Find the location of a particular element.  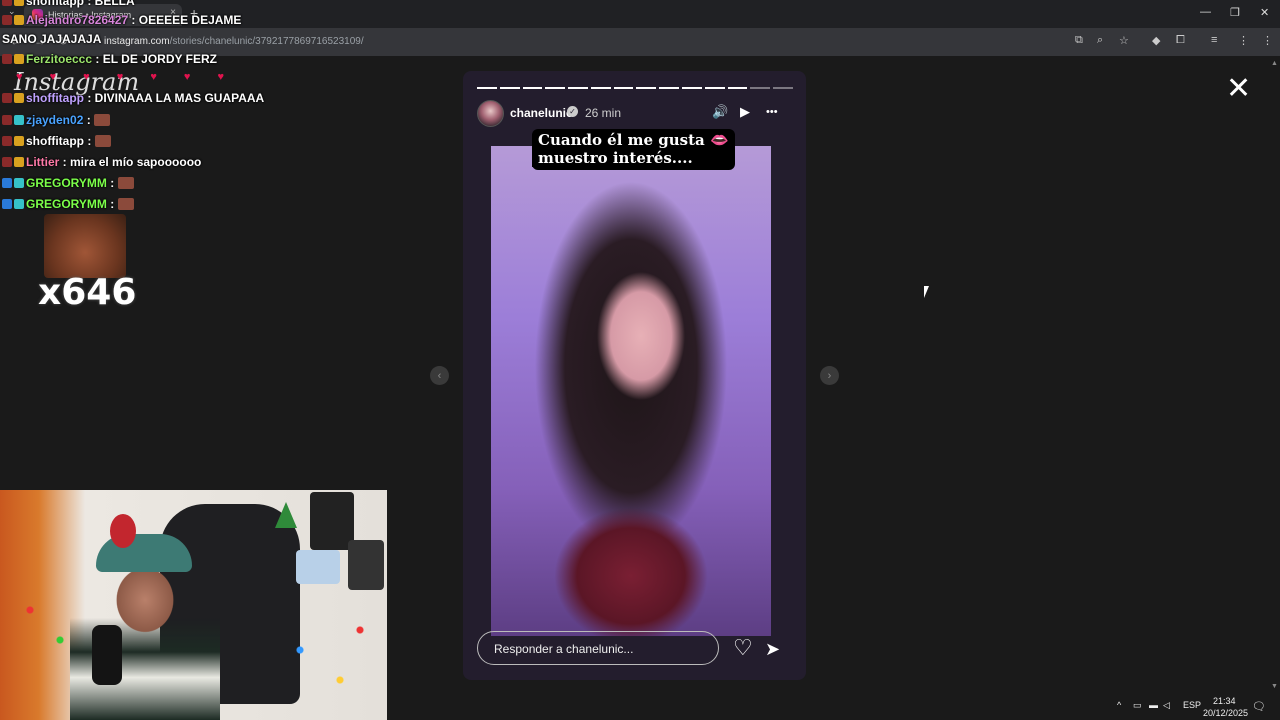

browser-menu-icon: ⋮ is located at coordinates (1267, 40).